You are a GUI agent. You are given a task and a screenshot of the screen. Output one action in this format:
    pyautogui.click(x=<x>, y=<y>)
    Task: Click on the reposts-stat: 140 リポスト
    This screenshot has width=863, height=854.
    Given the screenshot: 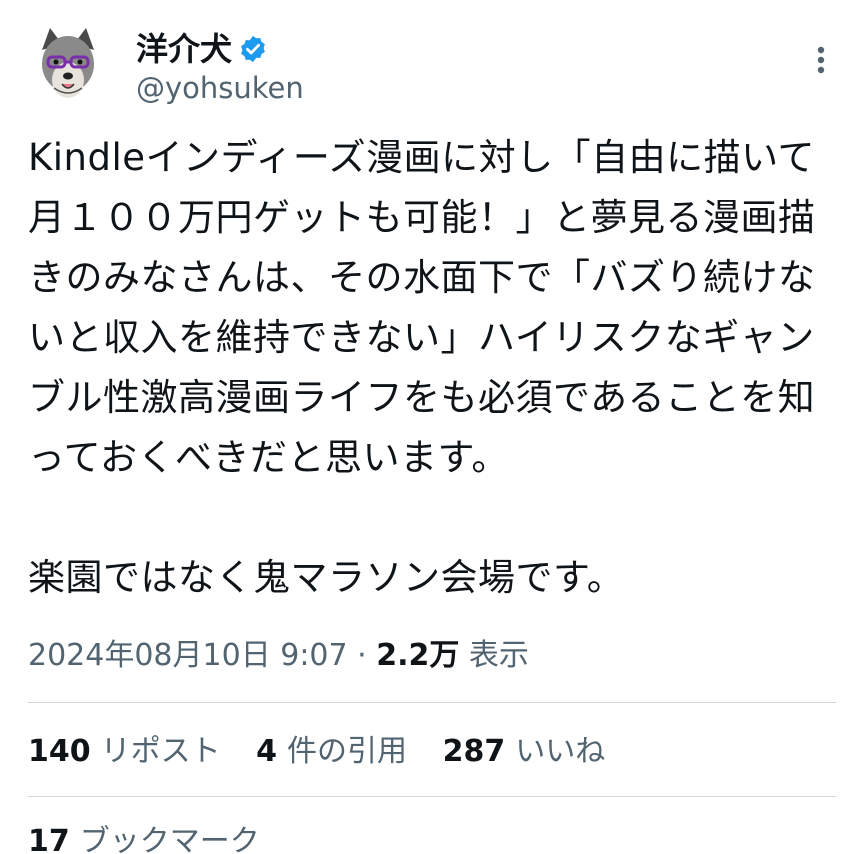 What is the action you would take?
    pyautogui.click(x=124, y=752)
    